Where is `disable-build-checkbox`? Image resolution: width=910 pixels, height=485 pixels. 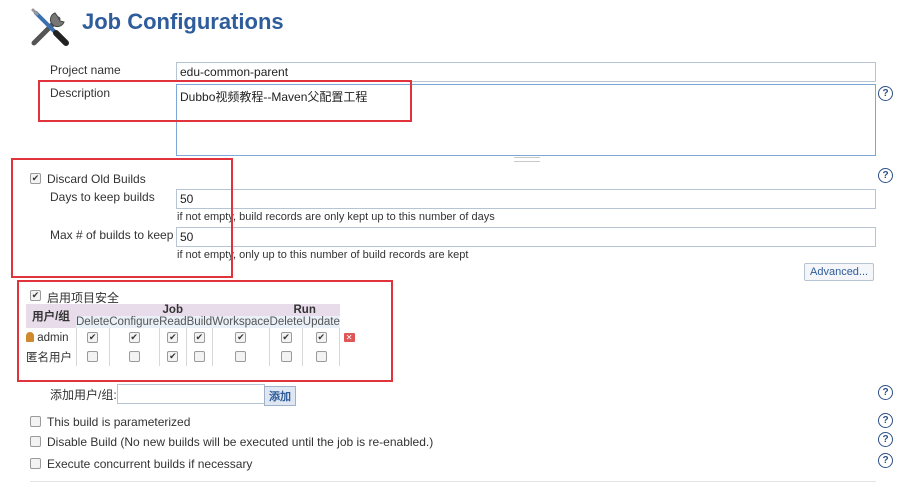
disable-build-checkbox is located at coordinates (35, 441).